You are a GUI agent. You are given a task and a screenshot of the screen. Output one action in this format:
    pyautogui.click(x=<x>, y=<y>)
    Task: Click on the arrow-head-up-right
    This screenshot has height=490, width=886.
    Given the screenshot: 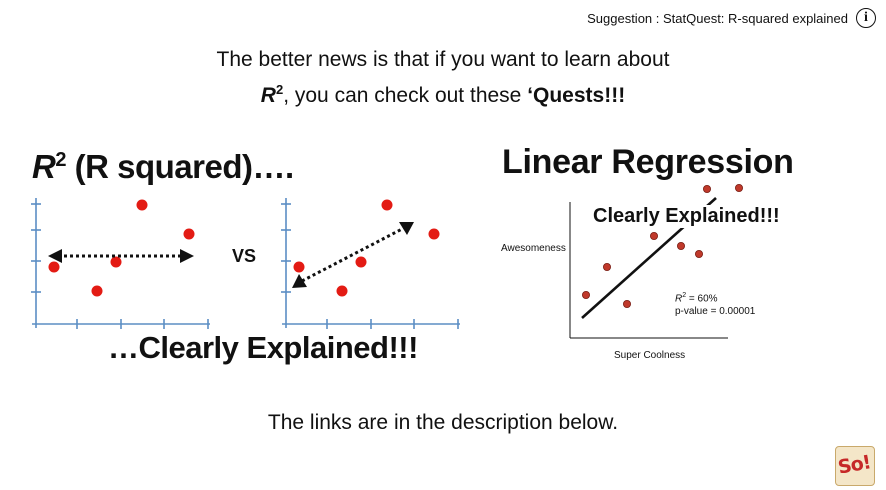 What is the action you would take?
    pyautogui.click(x=406, y=228)
    